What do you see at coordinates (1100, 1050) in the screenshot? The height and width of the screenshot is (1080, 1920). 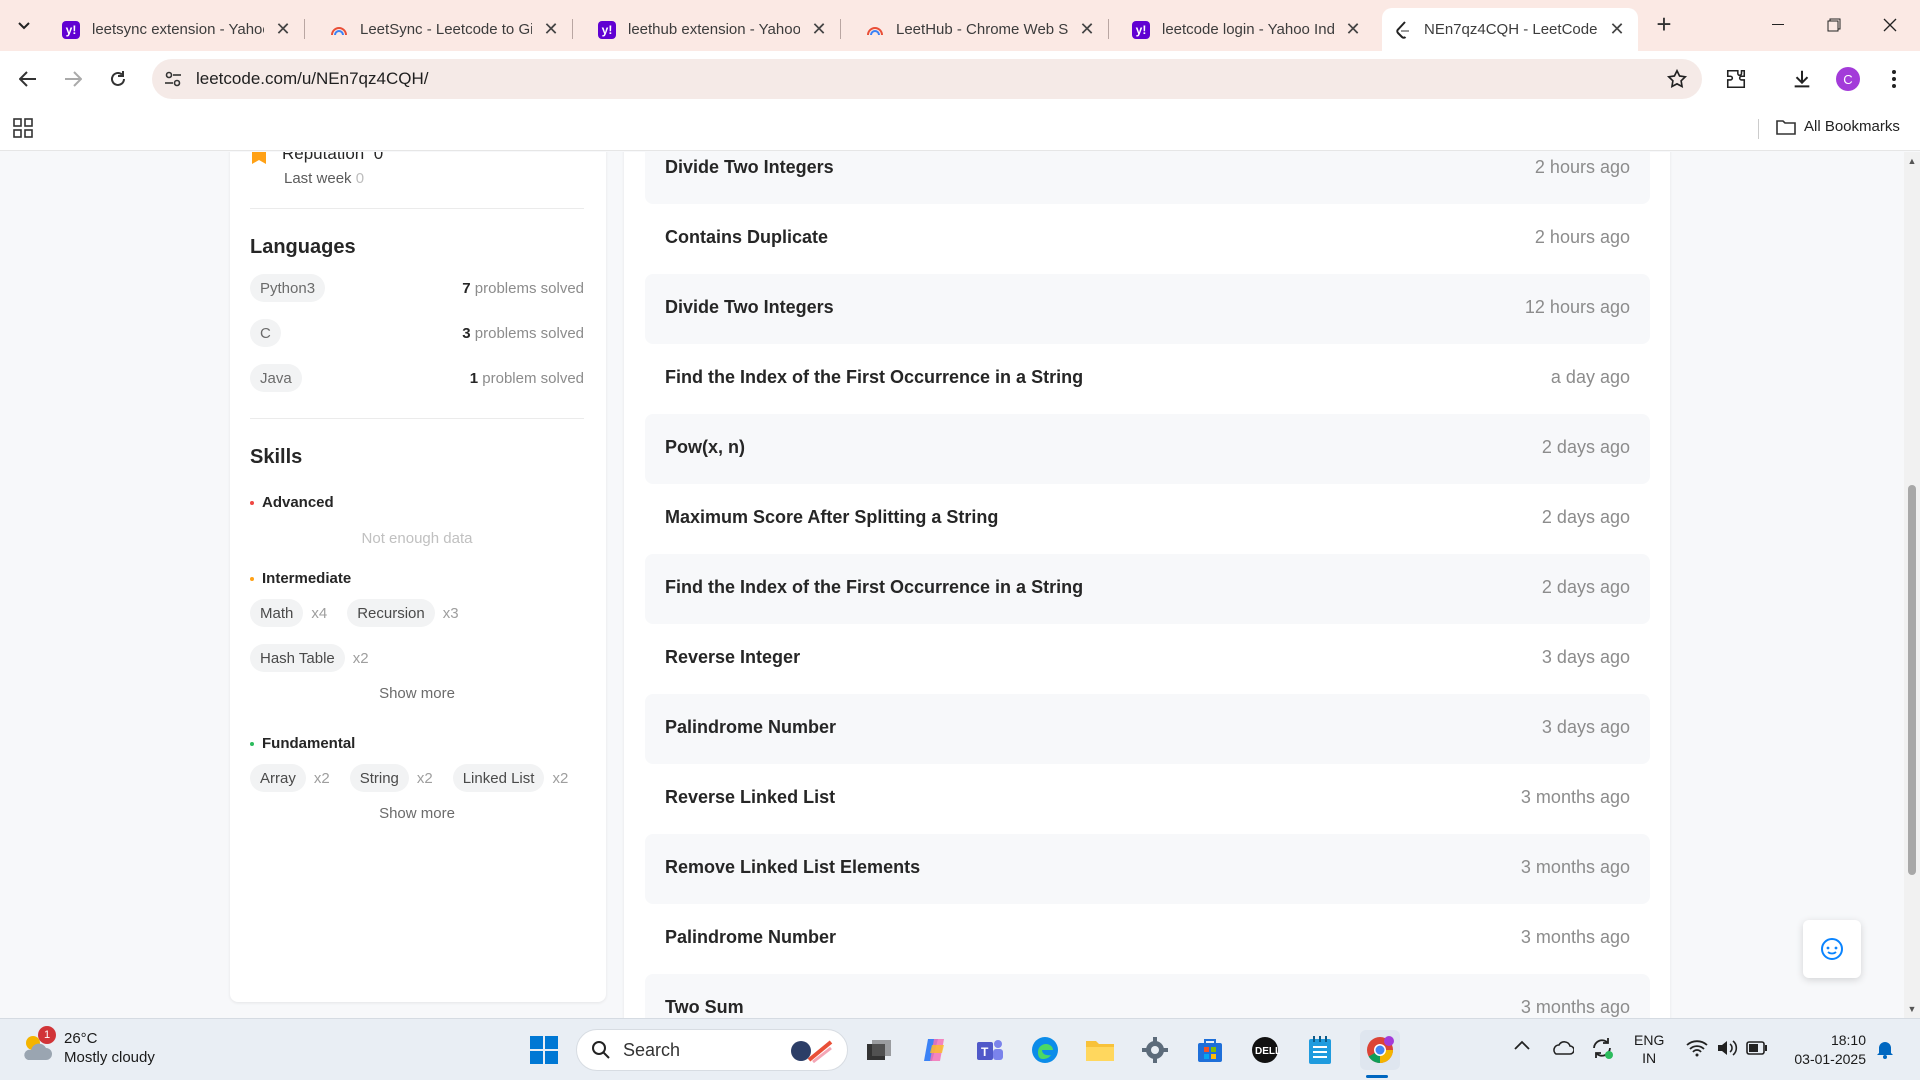 I see `file-explorer-icon` at bounding box center [1100, 1050].